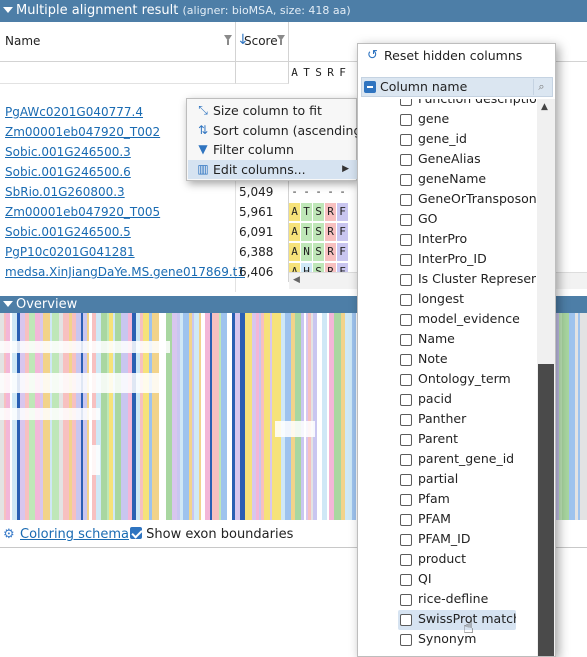 This screenshot has height=657, width=587. Describe the element at coordinates (136, 533) in the screenshot. I see `exon-checkbox` at that location.